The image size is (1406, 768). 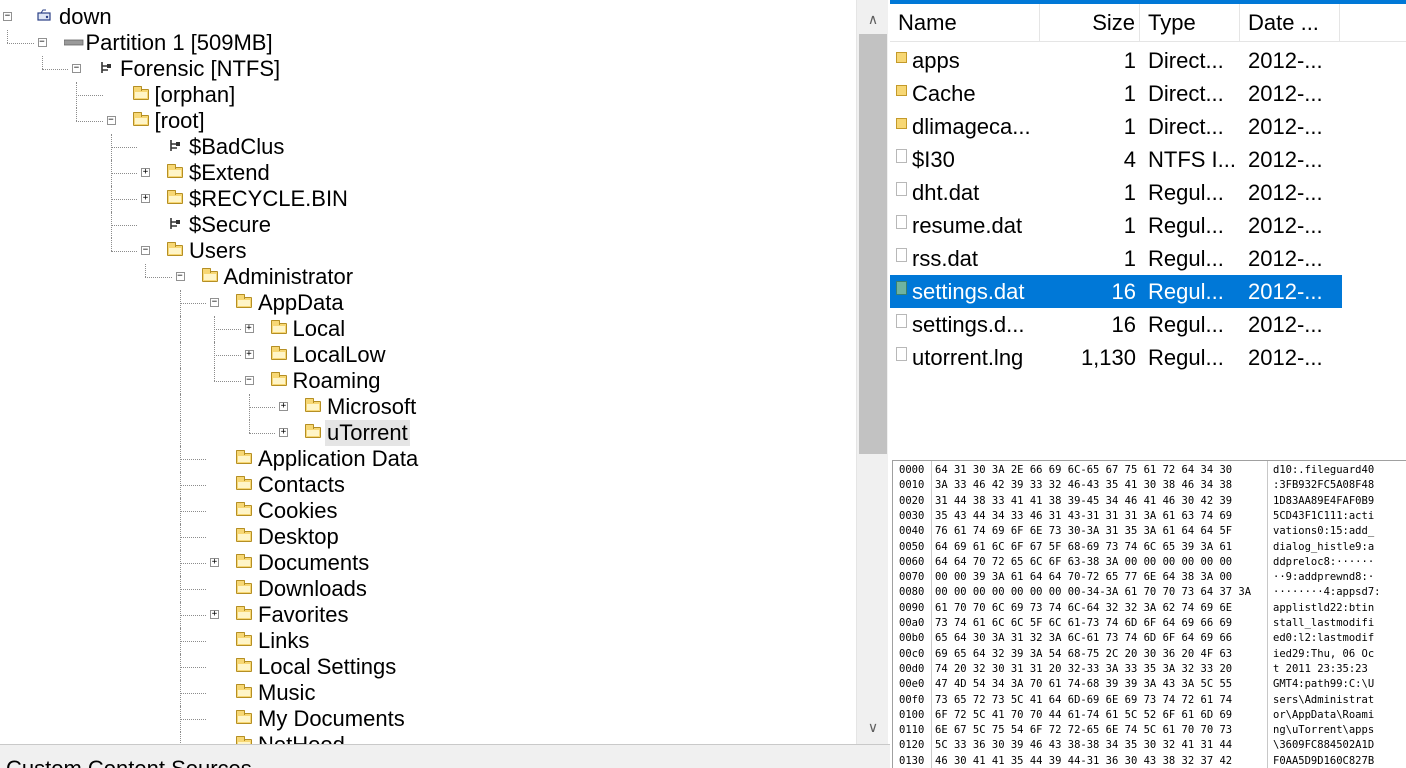 I want to click on tree-node-label: Desktop, so click(x=298, y=537).